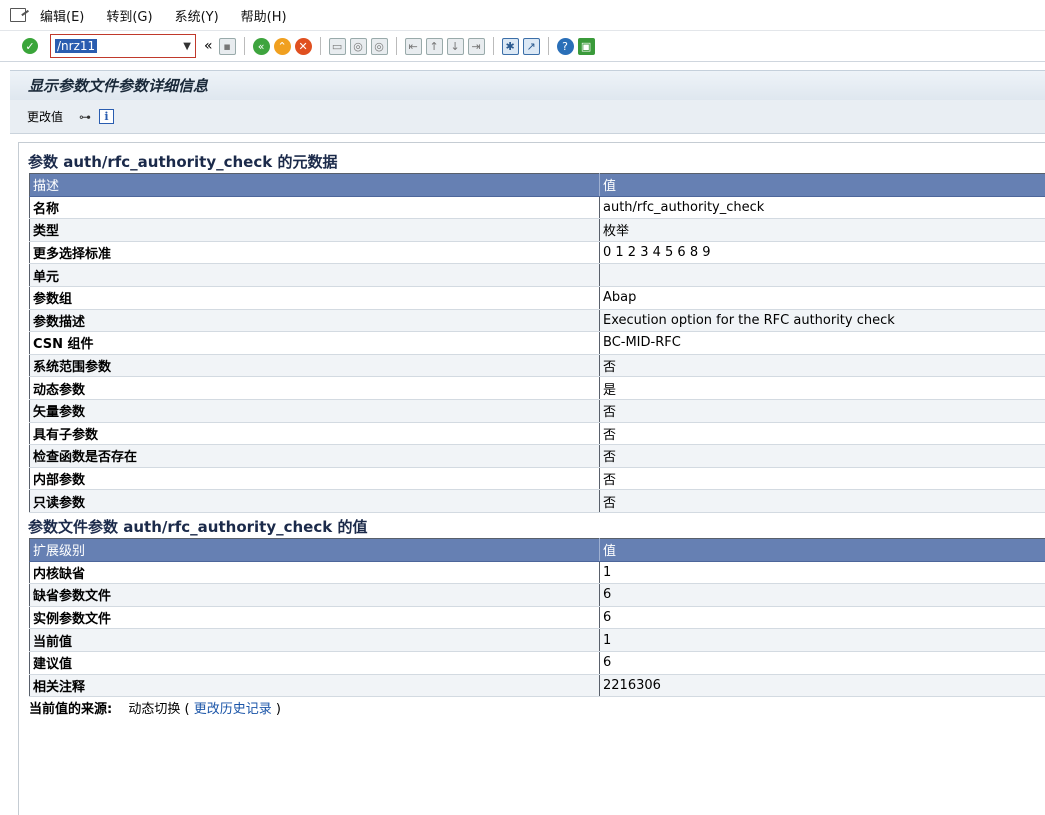 The image size is (1045, 815). I want to click on last-page-icon: ⇥, so click(476, 46).